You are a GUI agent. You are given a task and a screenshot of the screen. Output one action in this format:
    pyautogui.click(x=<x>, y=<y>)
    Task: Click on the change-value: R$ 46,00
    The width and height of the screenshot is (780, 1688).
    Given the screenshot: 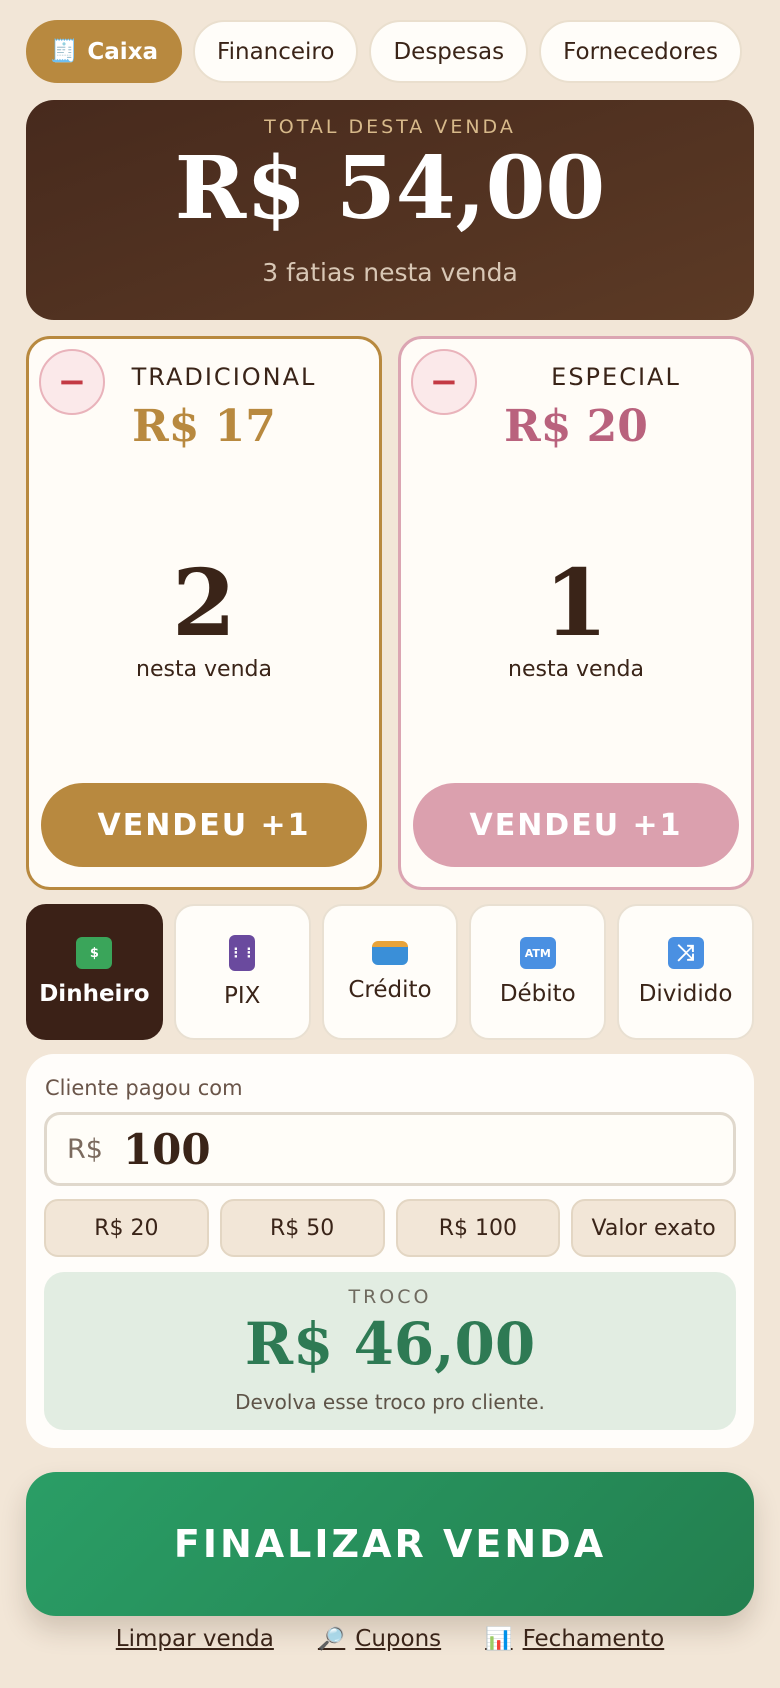 What is the action you would take?
    pyautogui.click(x=390, y=1344)
    